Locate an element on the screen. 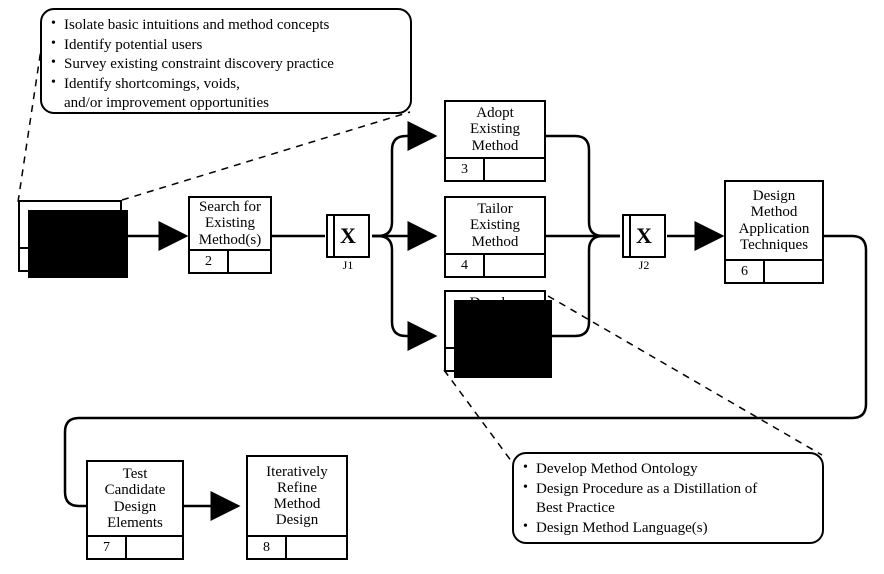  process-box-2-number: 2 is located at coordinates (209, 261).